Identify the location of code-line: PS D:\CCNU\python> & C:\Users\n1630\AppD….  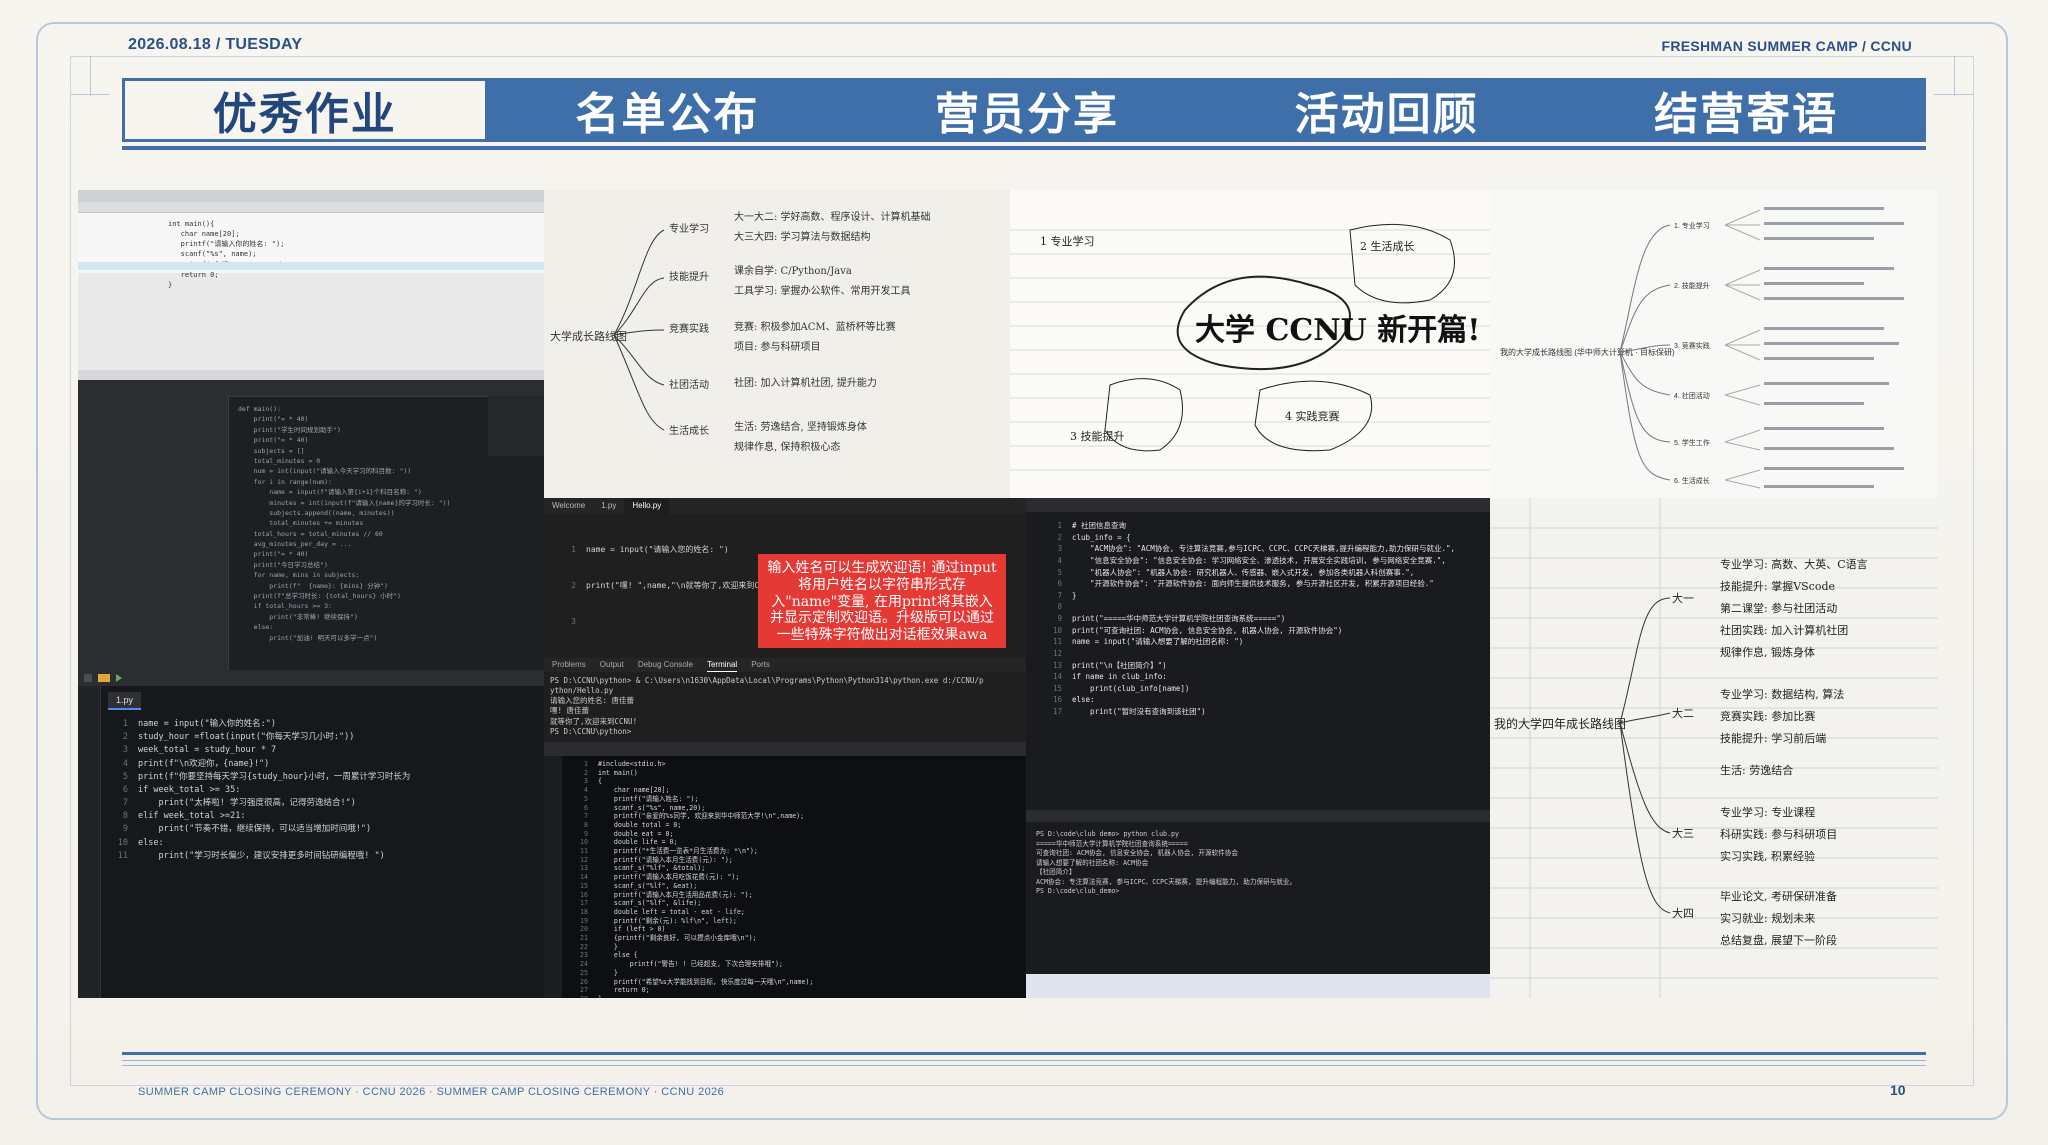
(766, 681).